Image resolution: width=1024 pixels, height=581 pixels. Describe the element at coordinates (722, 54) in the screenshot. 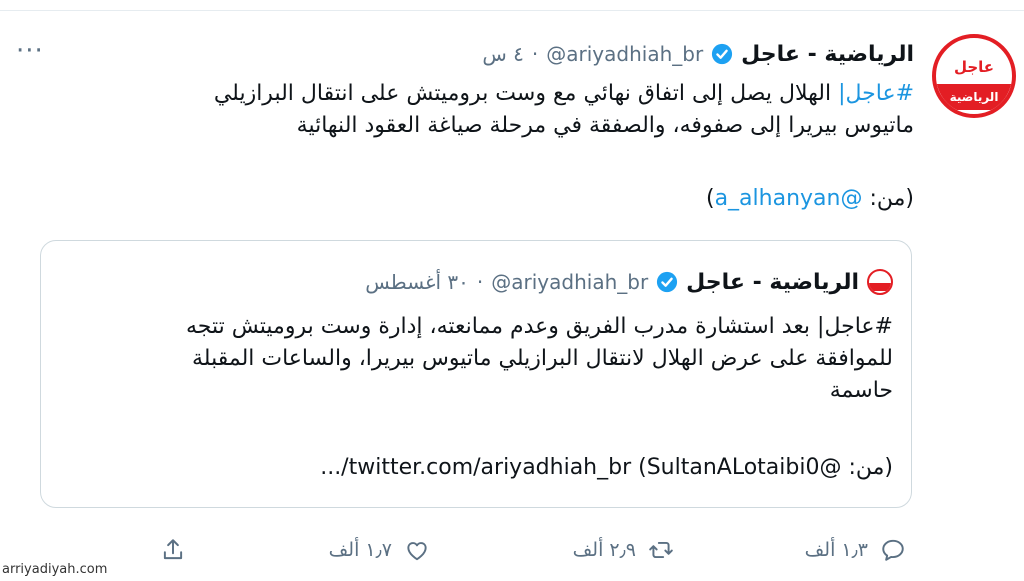

I see `verified-icon` at that location.